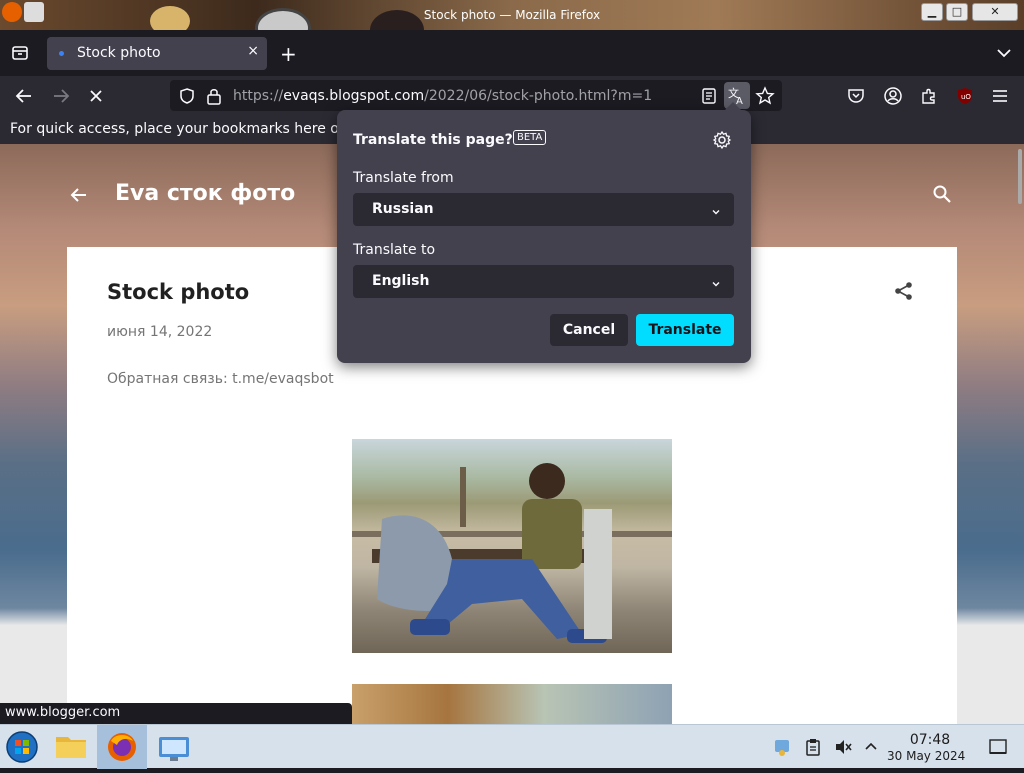  What do you see at coordinates (995, 12) in the screenshot?
I see `close-window-button: ✕` at bounding box center [995, 12].